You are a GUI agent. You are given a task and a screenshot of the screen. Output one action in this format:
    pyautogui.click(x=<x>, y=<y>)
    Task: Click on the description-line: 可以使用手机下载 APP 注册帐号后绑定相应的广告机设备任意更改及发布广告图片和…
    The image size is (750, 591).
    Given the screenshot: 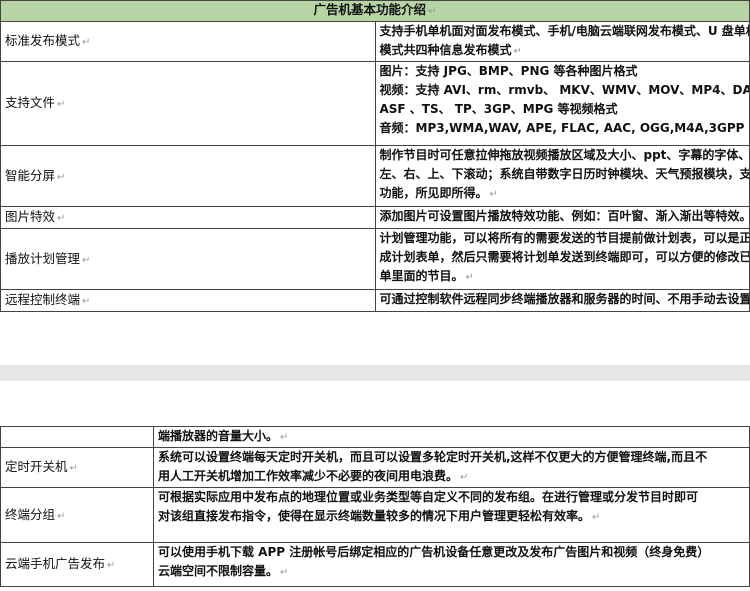 What is the action you would take?
    pyautogui.click(x=434, y=552)
    